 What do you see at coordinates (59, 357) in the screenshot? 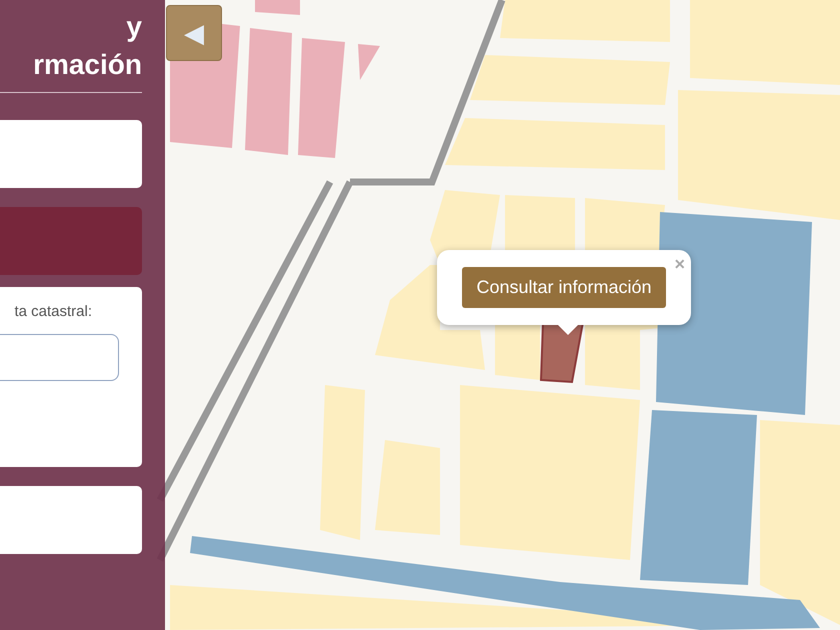
I see `input-field` at bounding box center [59, 357].